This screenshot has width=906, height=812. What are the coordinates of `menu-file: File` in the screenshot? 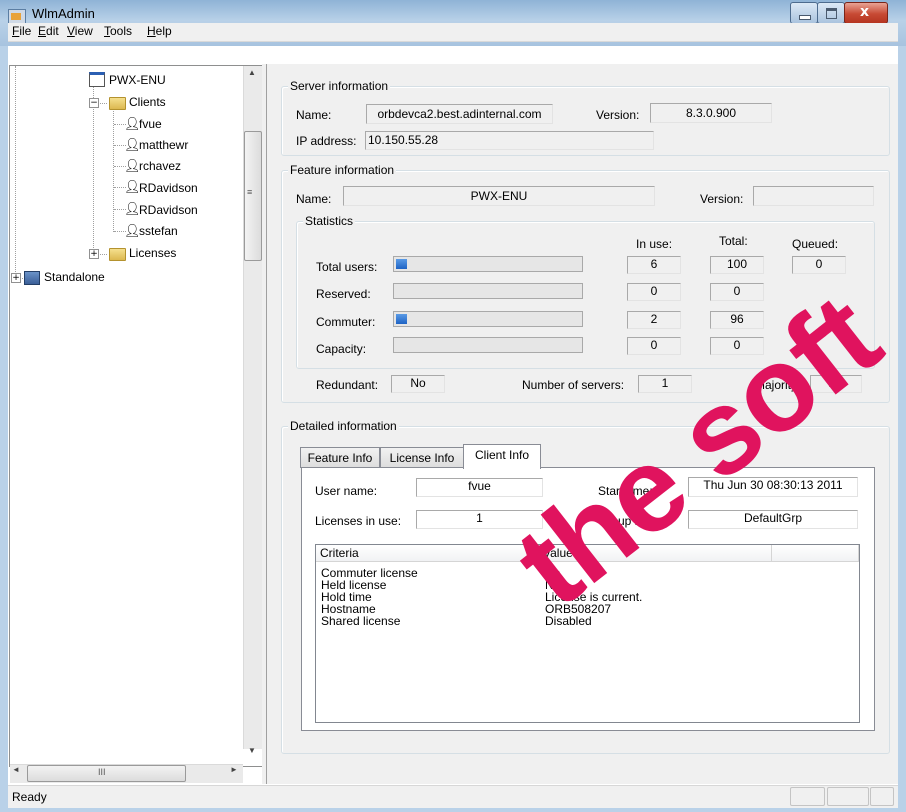 It's located at (21, 31).